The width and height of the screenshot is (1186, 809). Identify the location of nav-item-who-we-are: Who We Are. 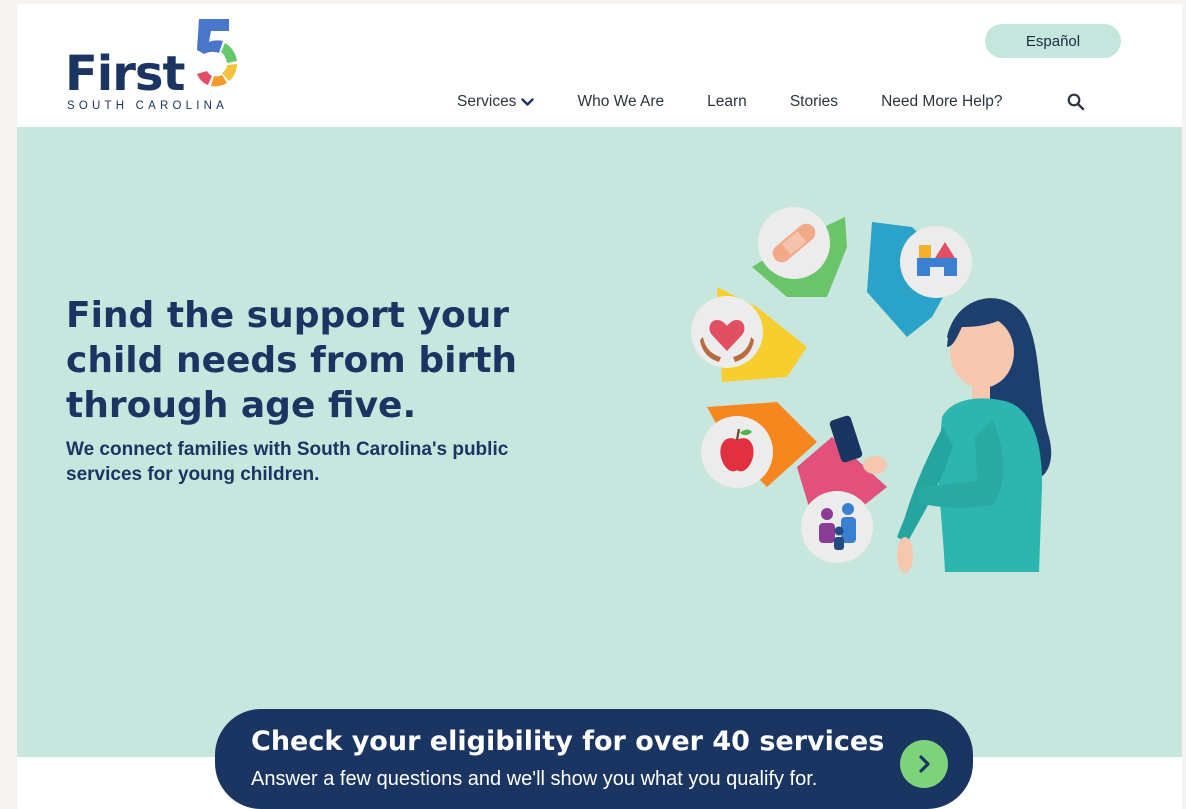
(620, 102).